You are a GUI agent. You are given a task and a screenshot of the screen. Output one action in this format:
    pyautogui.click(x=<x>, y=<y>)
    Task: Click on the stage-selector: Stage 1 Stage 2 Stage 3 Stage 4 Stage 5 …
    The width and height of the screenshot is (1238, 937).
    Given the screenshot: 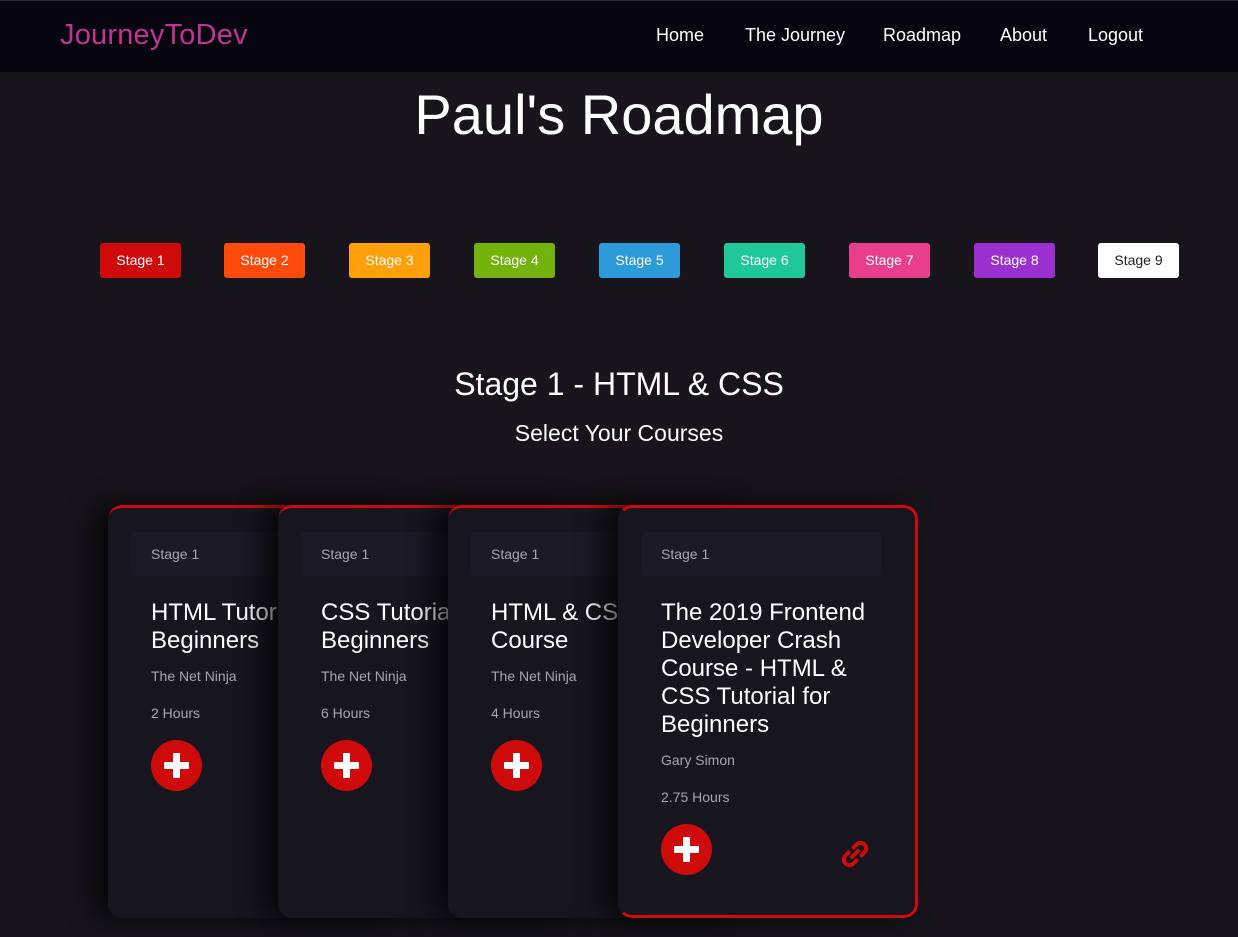 What is the action you would take?
    pyautogui.click(x=619, y=261)
    